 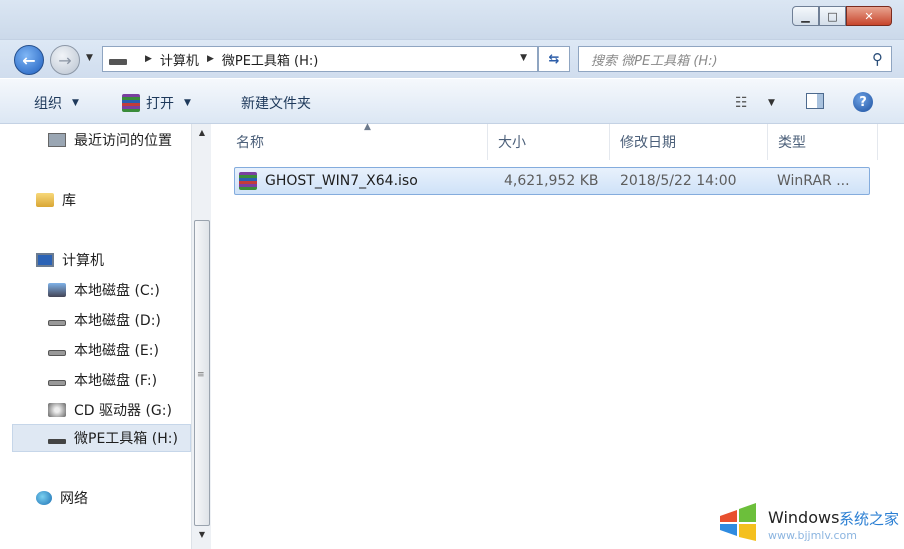 I want to click on nav-item-disk-c: 本地磁盘 (C:), so click(x=119, y=290).